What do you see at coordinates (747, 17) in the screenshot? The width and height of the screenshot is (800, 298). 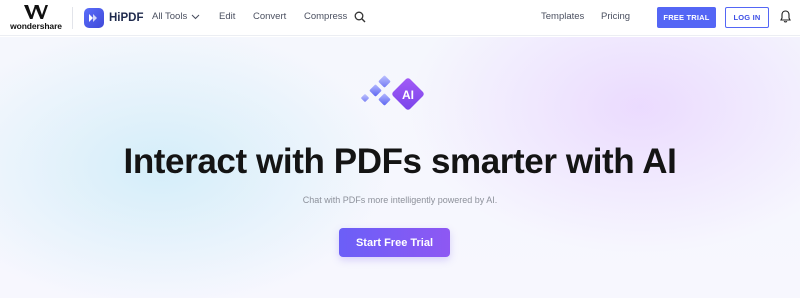 I see `login-button: LOG IN` at bounding box center [747, 17].